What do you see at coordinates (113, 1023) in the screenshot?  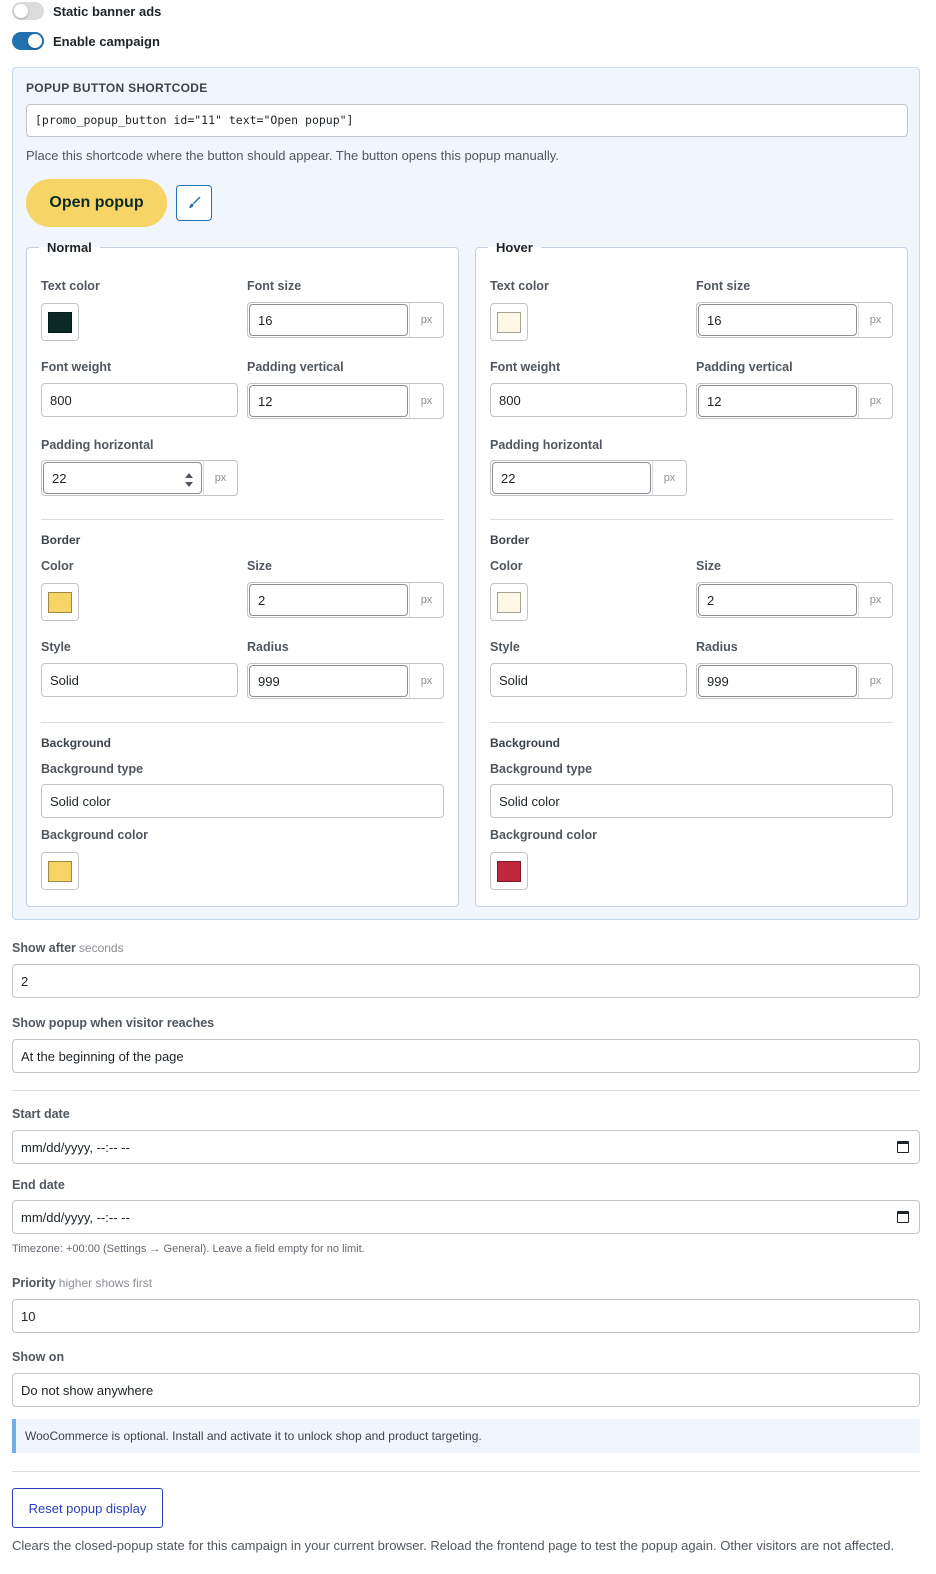 I see `reach-label: Show popup when visitor reaches` at bounding box center [113, 1023].